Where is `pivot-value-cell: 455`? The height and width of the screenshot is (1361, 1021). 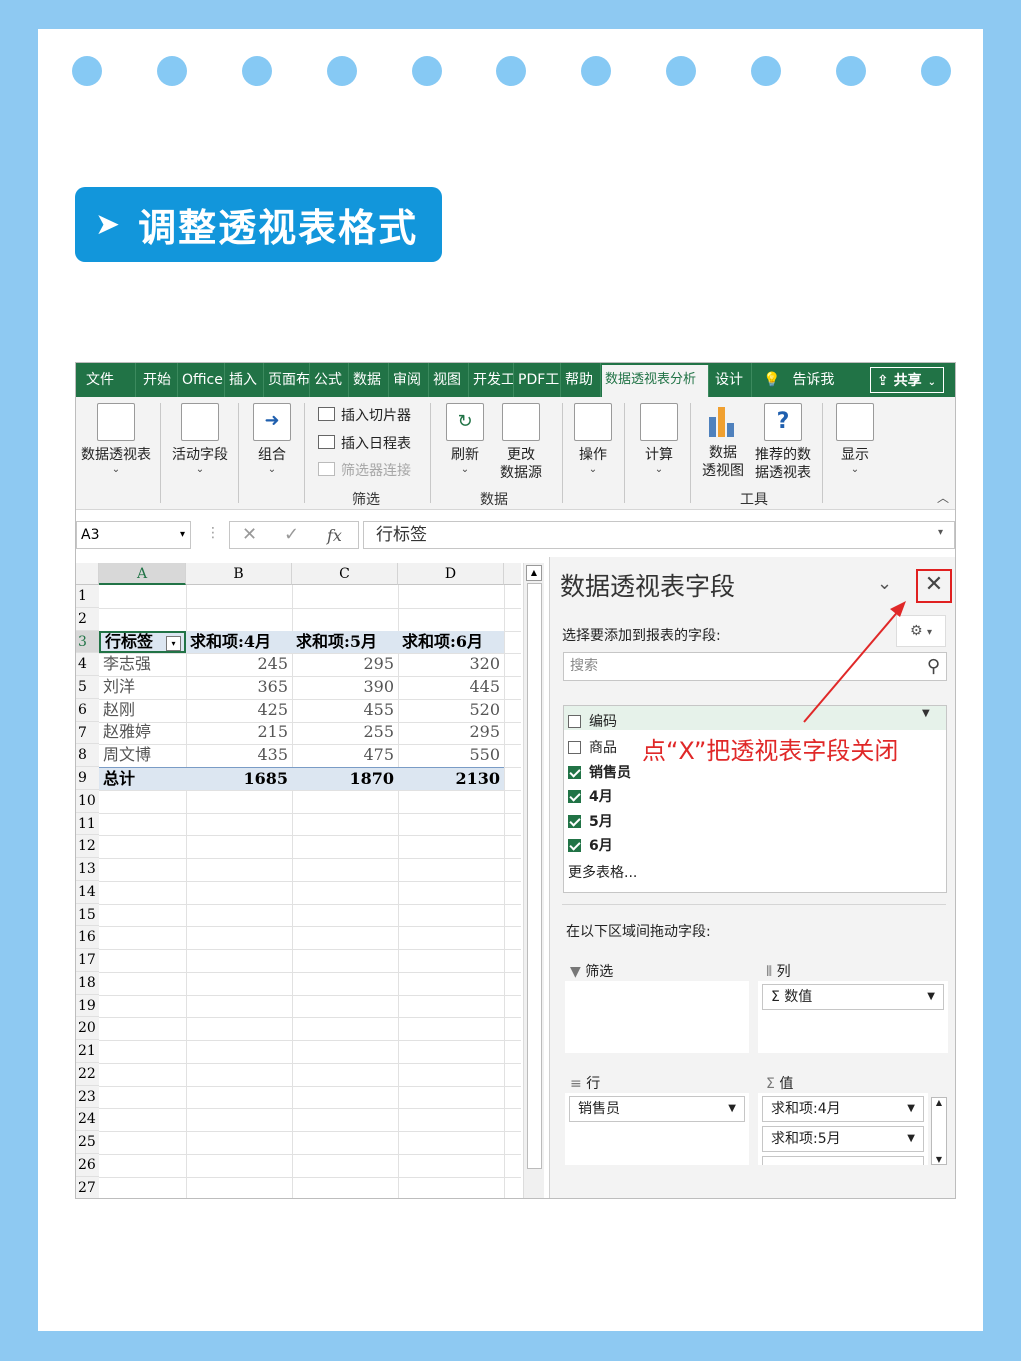
pivot-value-cell: 455 is located at coordinates (345, 710).